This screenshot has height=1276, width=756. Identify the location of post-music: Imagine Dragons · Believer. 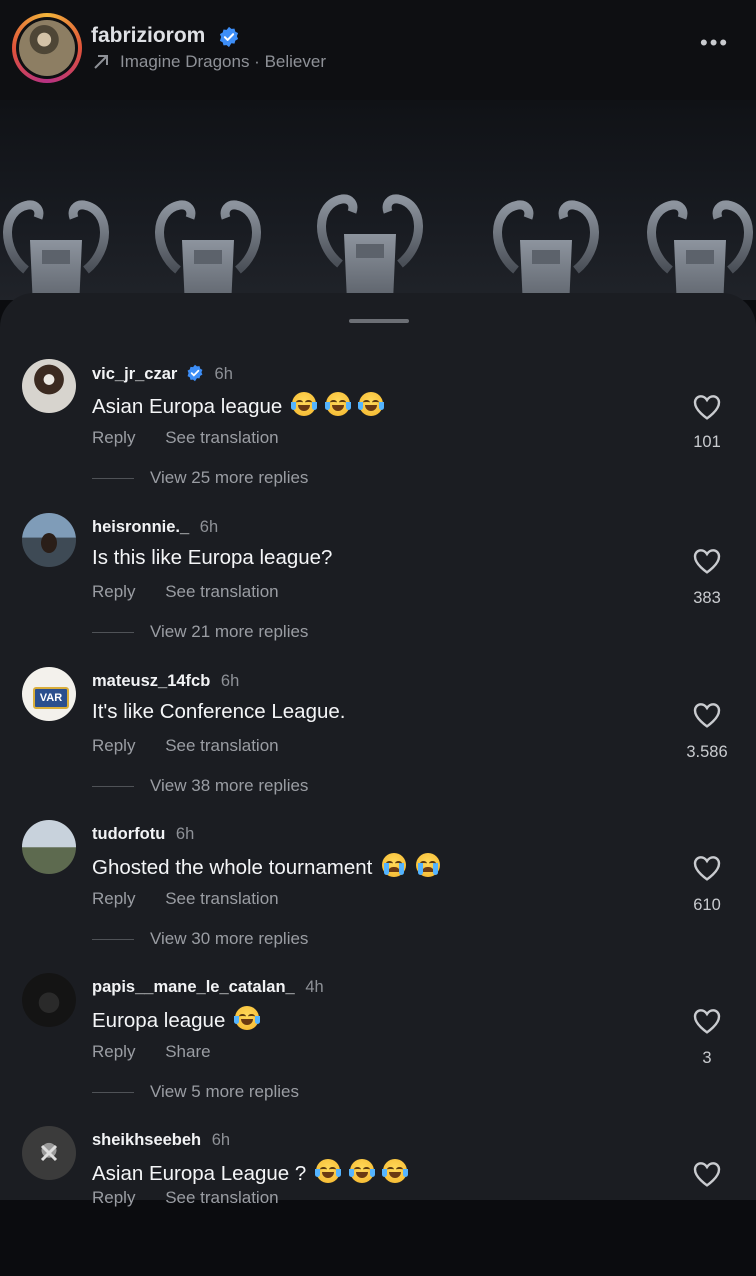
(209, 62).